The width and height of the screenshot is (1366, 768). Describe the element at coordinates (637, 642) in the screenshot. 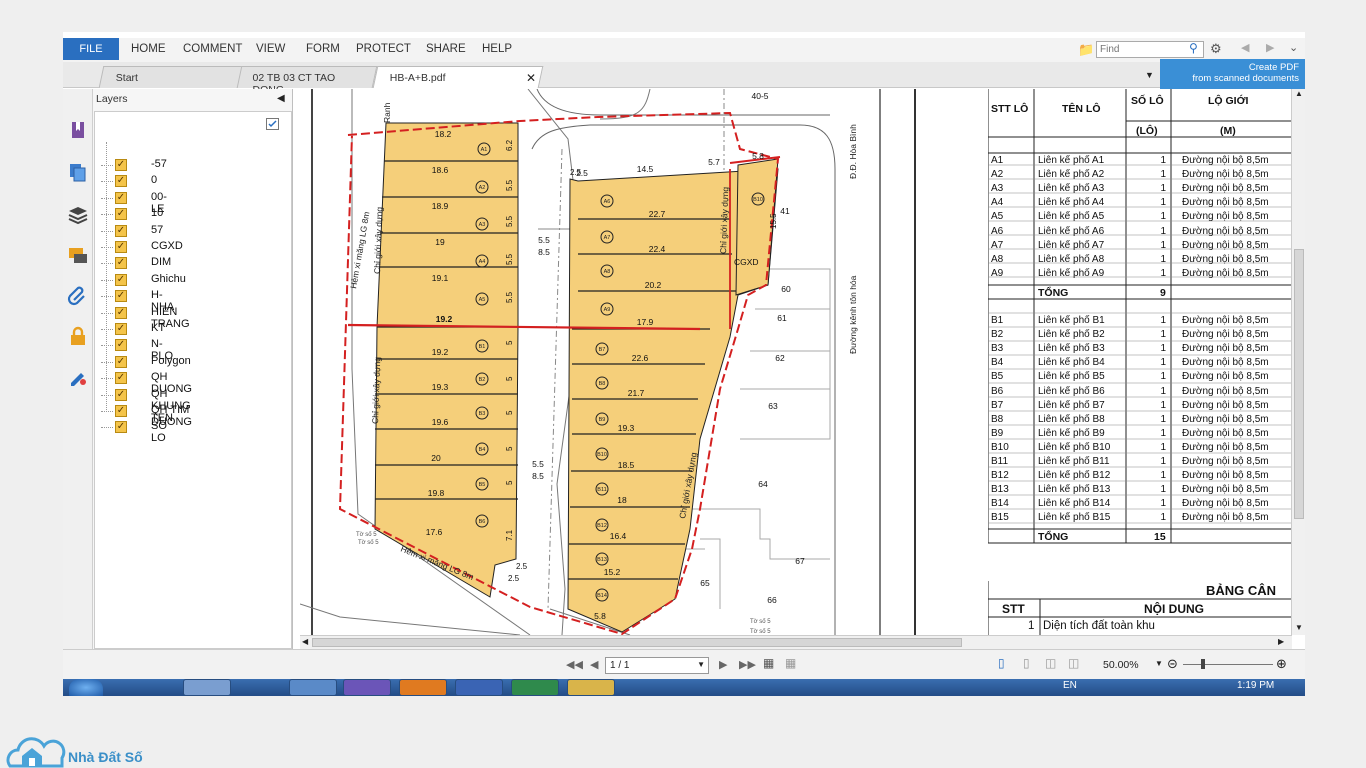

I see `horizontal-scroll-thumb` at that location.